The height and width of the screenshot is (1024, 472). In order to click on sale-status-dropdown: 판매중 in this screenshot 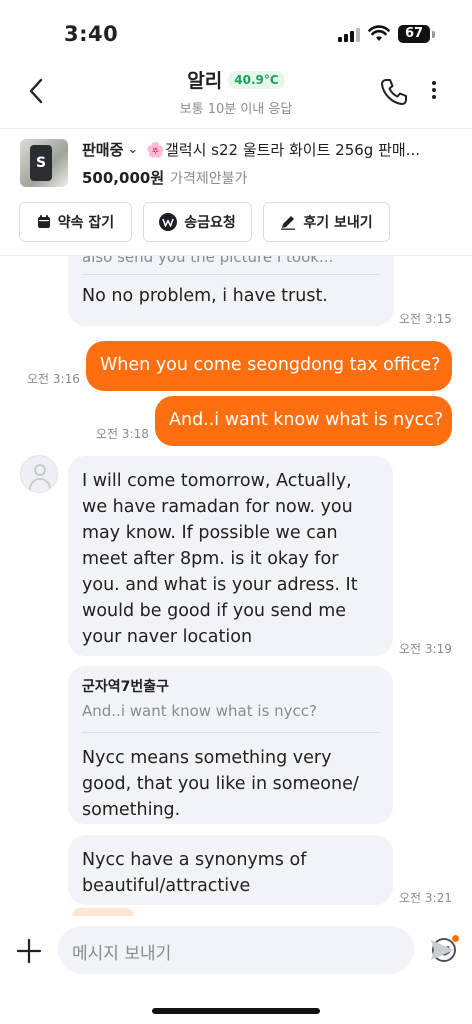, I will do `click(102, 149)`.